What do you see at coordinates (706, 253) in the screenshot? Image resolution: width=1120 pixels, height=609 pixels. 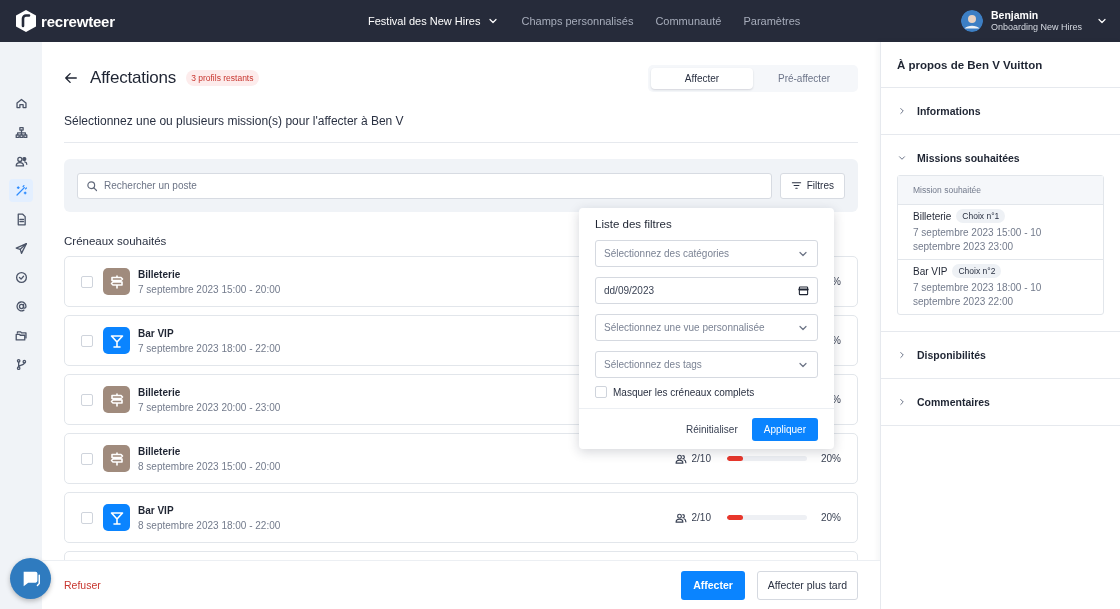 I see `dropdown: Sélectionnez des catégories` at bounding box center [706, 253].